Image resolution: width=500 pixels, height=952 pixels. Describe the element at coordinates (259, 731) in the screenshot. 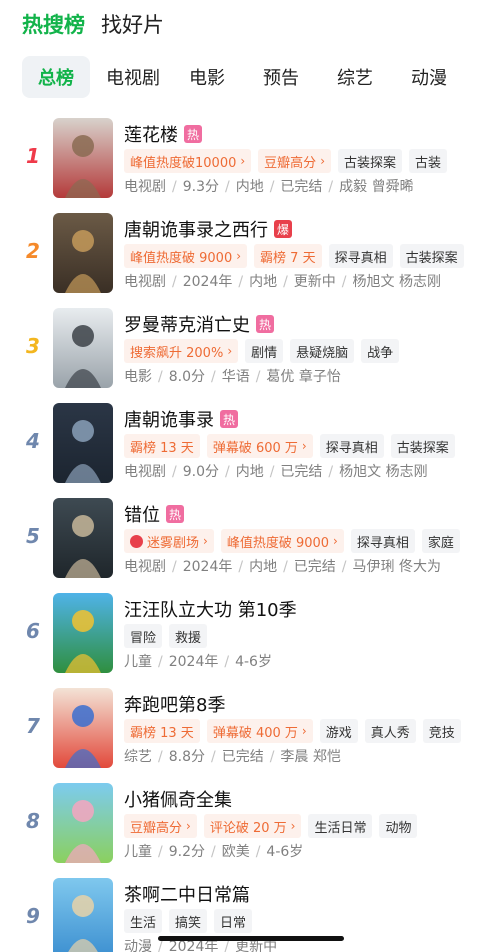

I see `highlight-tag: 弹幕破 400 万 ›` at that location.